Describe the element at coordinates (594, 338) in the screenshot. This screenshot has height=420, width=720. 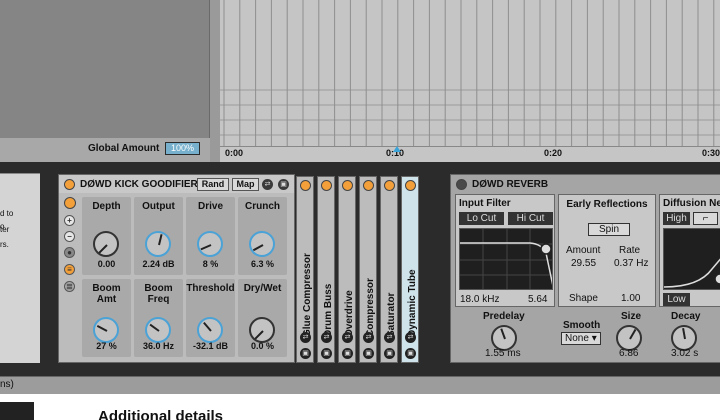
I see `chevron-down-icon: ▾` at that location.